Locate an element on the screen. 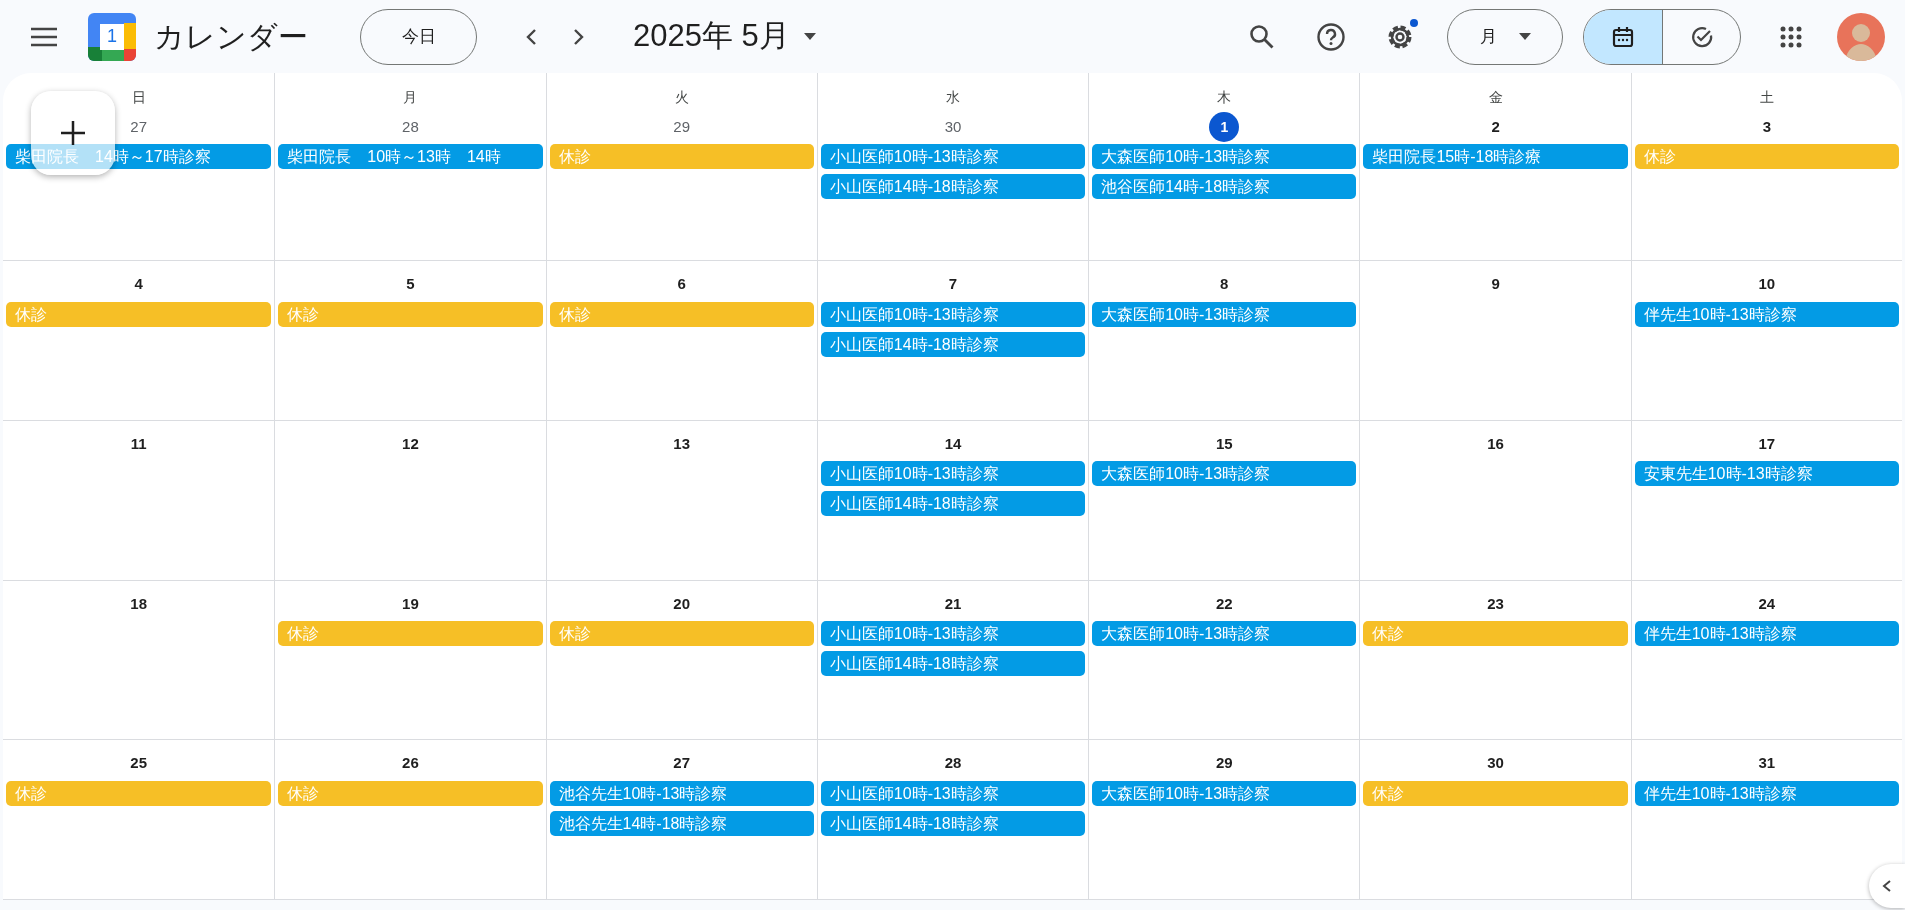  weekday-label: 日 is located at coordinates (138, 97).